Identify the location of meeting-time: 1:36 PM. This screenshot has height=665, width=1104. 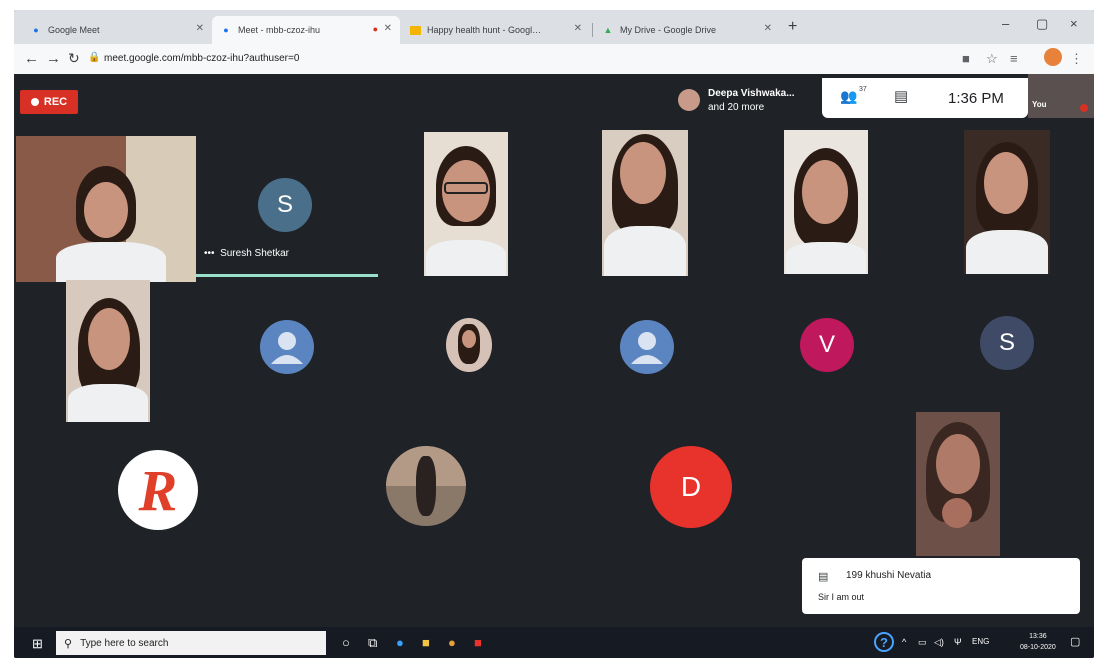
(976, 98).